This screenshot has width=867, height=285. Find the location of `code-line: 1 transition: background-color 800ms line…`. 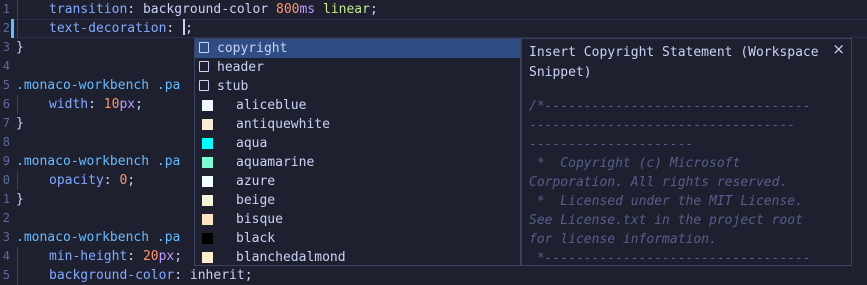

code-line: 1 transition: background-color 800ms line… is located at coordinates (433, 9).